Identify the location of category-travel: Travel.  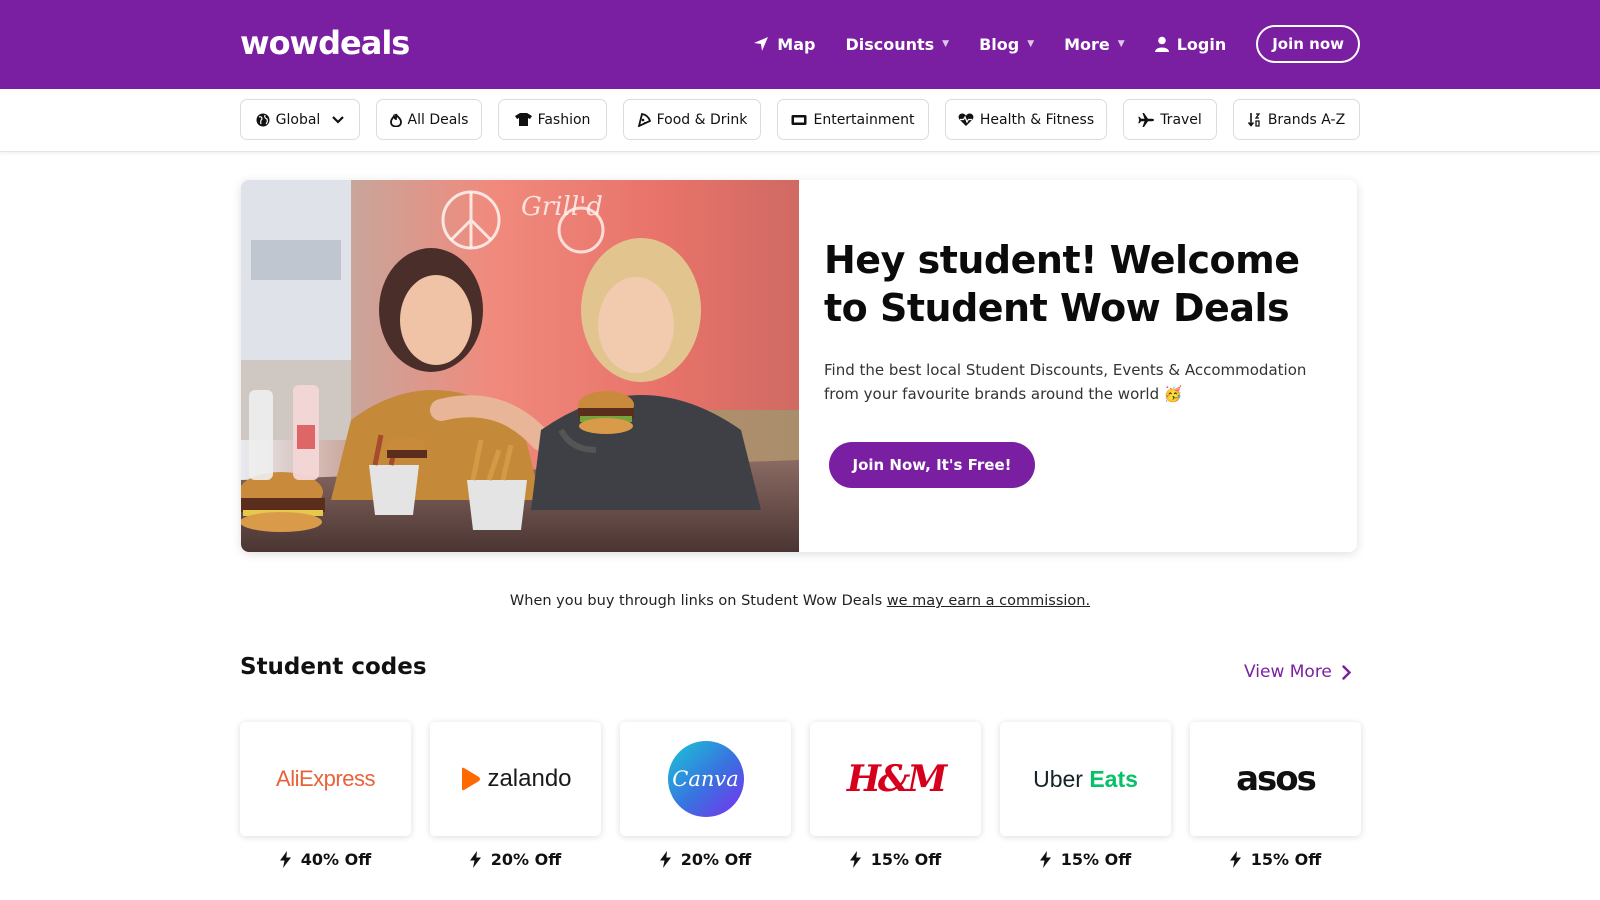
(1170, 119).